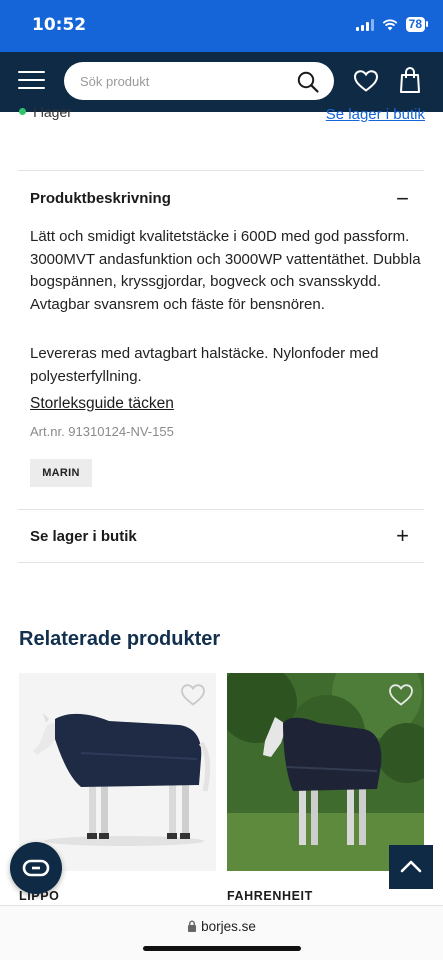 This screenshot has height=960, width=443. Describe the element at coordinates (83, 536) in the screenshot. I see `store-stock-title: Se lager i butik` at that location.